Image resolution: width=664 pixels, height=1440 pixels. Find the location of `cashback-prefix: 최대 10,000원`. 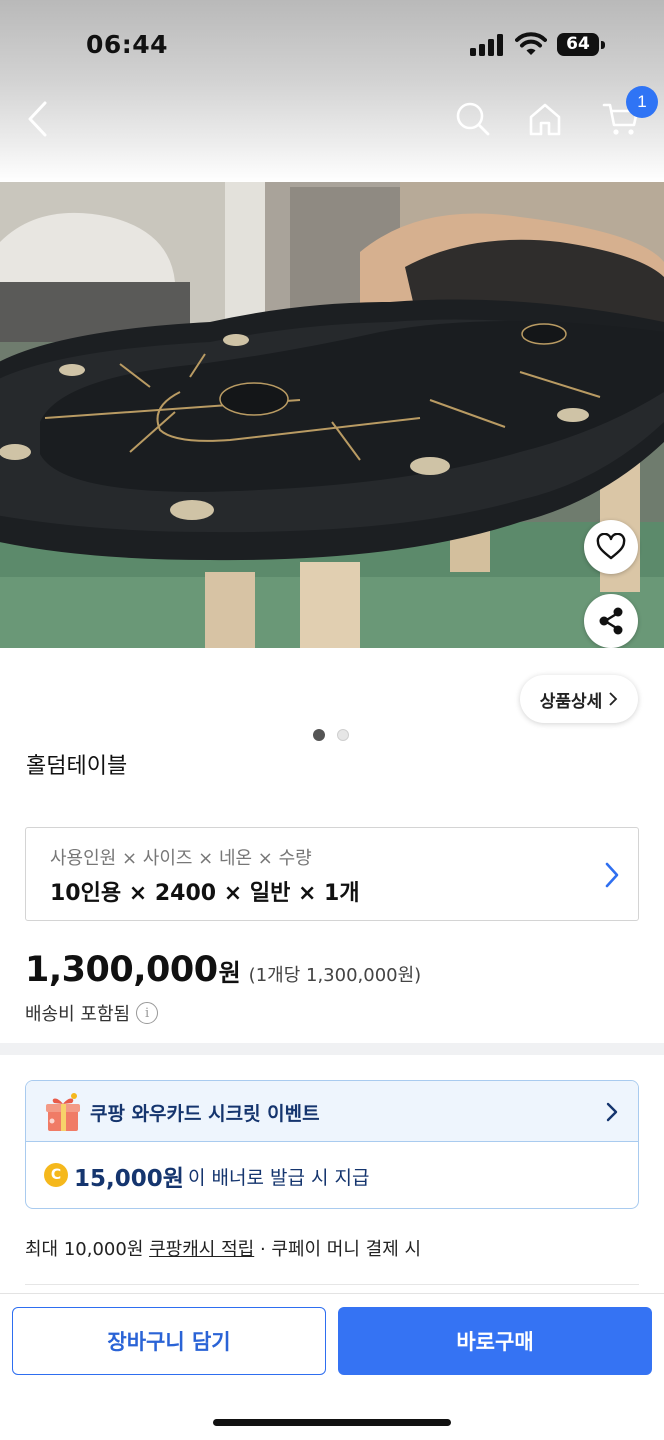

cashback-prefix: 최대 10,000원 is located at coordinates (84, 1249).